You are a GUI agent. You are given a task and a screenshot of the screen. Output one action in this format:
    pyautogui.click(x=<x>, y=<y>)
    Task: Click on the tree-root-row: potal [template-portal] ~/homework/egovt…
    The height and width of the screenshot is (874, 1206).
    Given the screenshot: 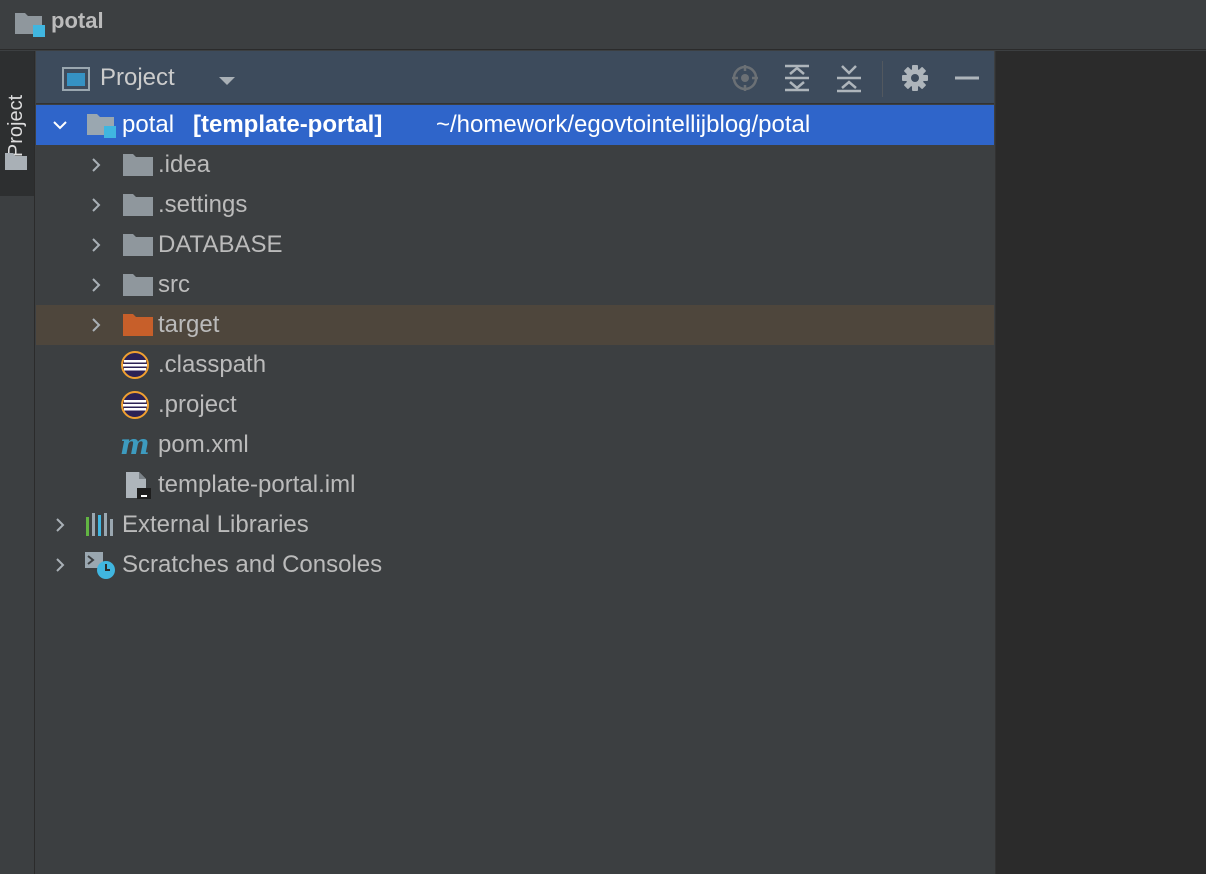 What is the action you would take?
    pyautogui.click(x=515, y=125)
    